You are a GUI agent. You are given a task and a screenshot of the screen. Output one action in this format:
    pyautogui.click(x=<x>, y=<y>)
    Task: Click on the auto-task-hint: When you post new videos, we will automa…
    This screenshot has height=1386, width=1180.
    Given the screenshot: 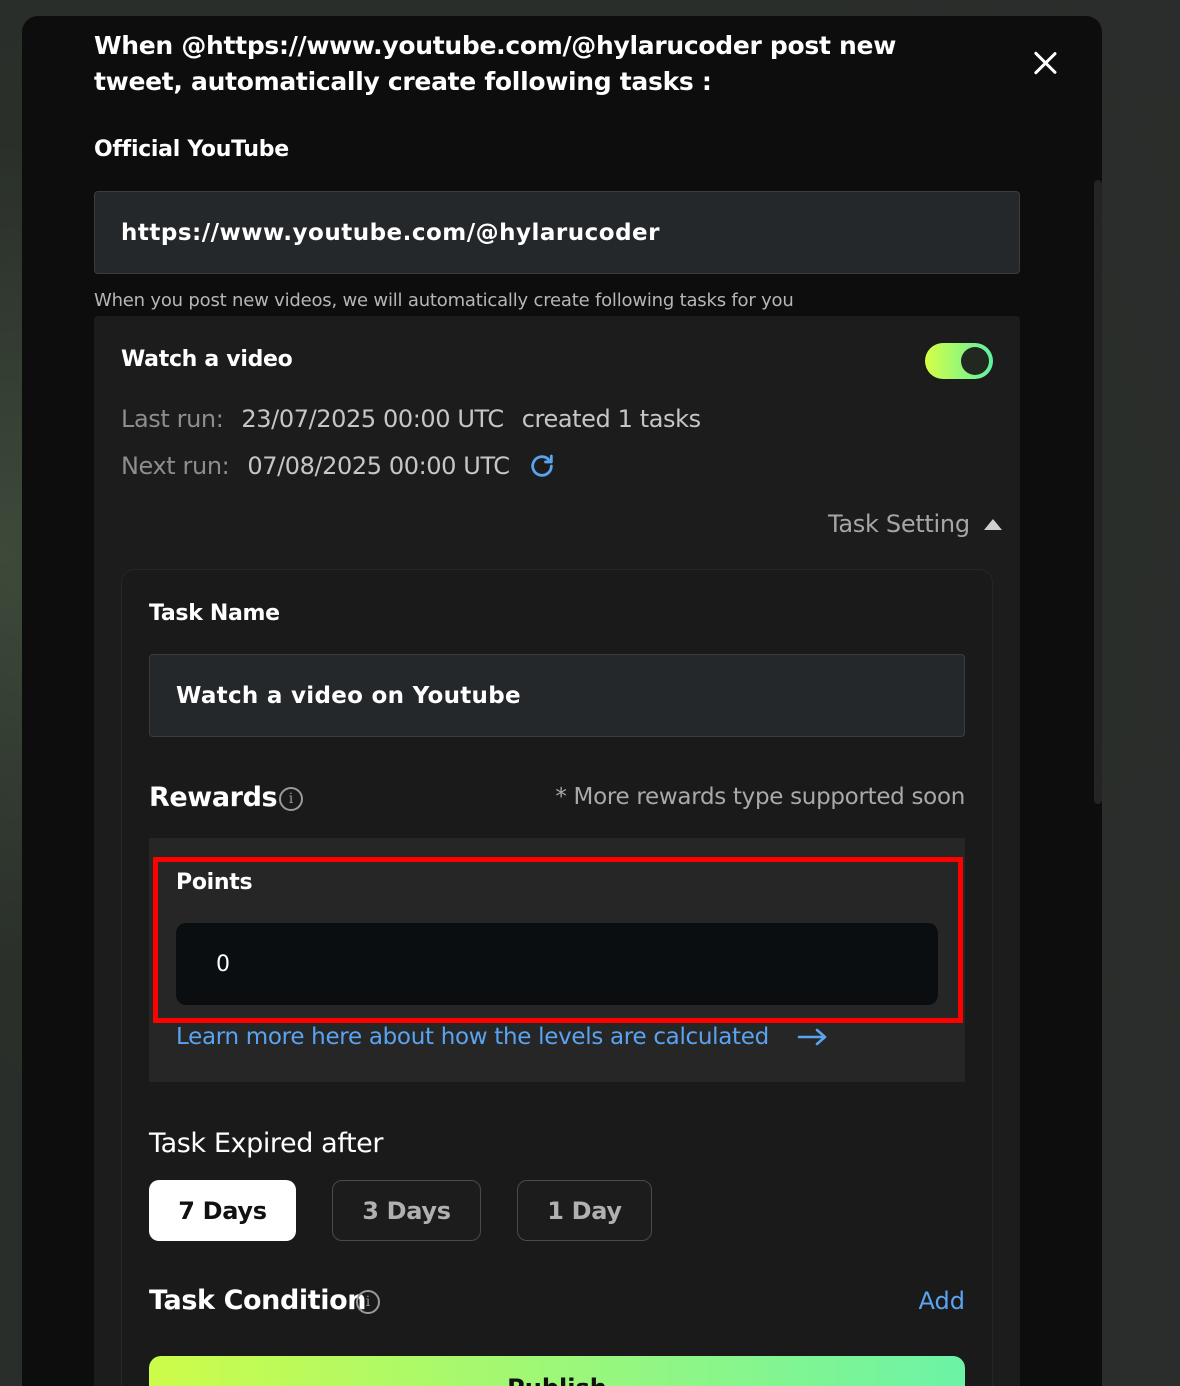 What is the action you would take?
    pyautogui.click(x=444, y=300)
    